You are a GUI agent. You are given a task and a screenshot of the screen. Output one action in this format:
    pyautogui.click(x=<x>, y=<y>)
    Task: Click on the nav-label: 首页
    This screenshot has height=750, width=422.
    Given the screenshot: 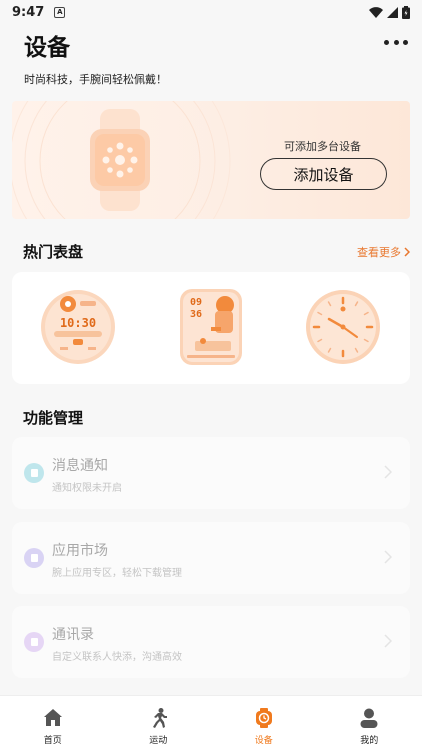 What is the action you would take?
    pyautogui.click(x=52, y=741)
    